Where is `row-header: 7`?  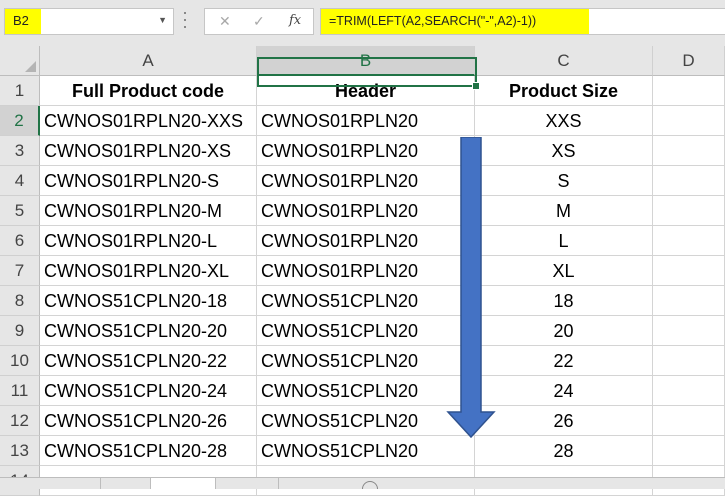 row-header: 7 is located at coordinates (20, 271).